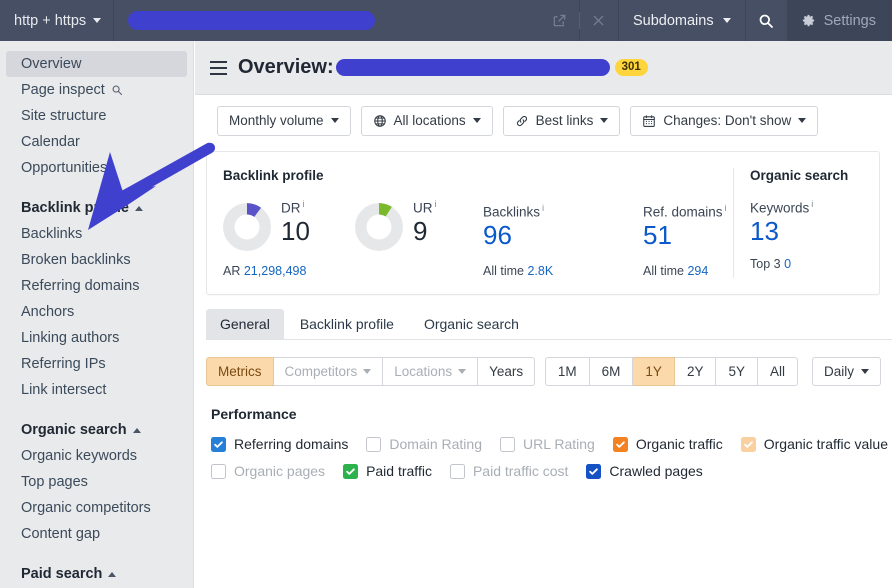  What do you see at coordinates (611, 371) in the screenshot?
I see `range-6m-button: 6M` at bounding box center [611, 371].